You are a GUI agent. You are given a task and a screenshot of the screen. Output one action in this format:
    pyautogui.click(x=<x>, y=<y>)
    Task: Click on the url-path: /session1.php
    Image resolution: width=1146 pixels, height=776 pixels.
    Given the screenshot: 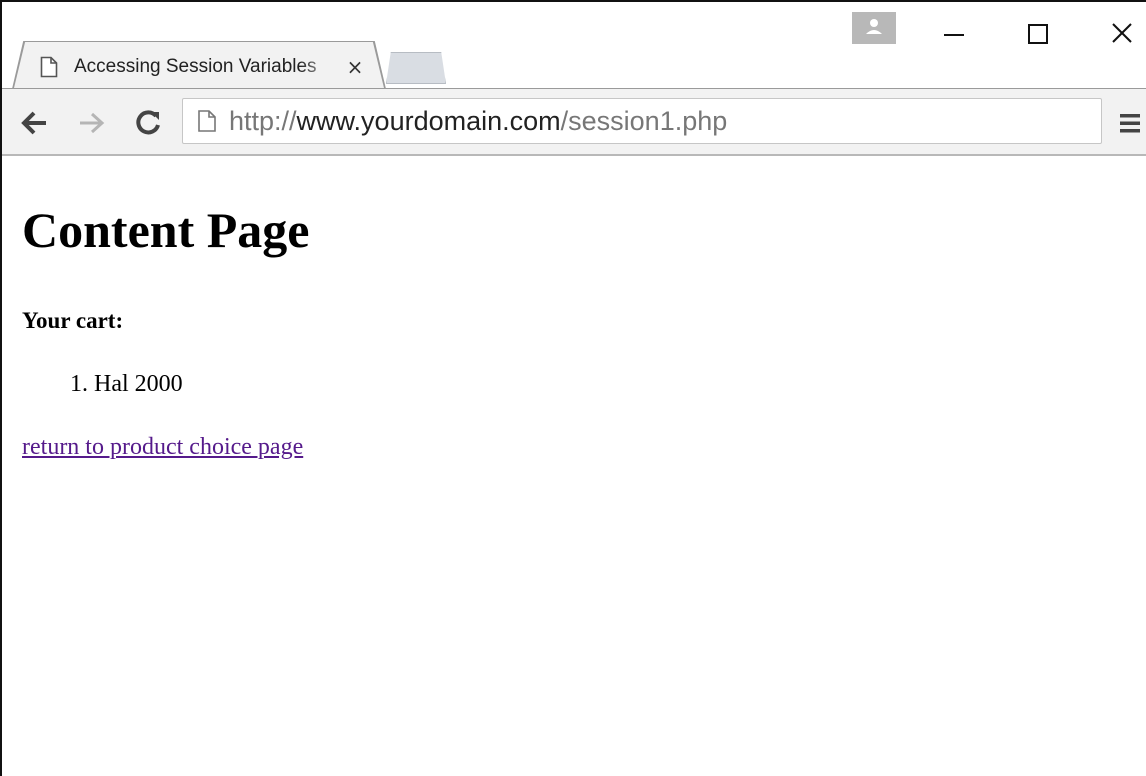 What is the action you would take?
    pyautogui.click(x=644, y=121)
    